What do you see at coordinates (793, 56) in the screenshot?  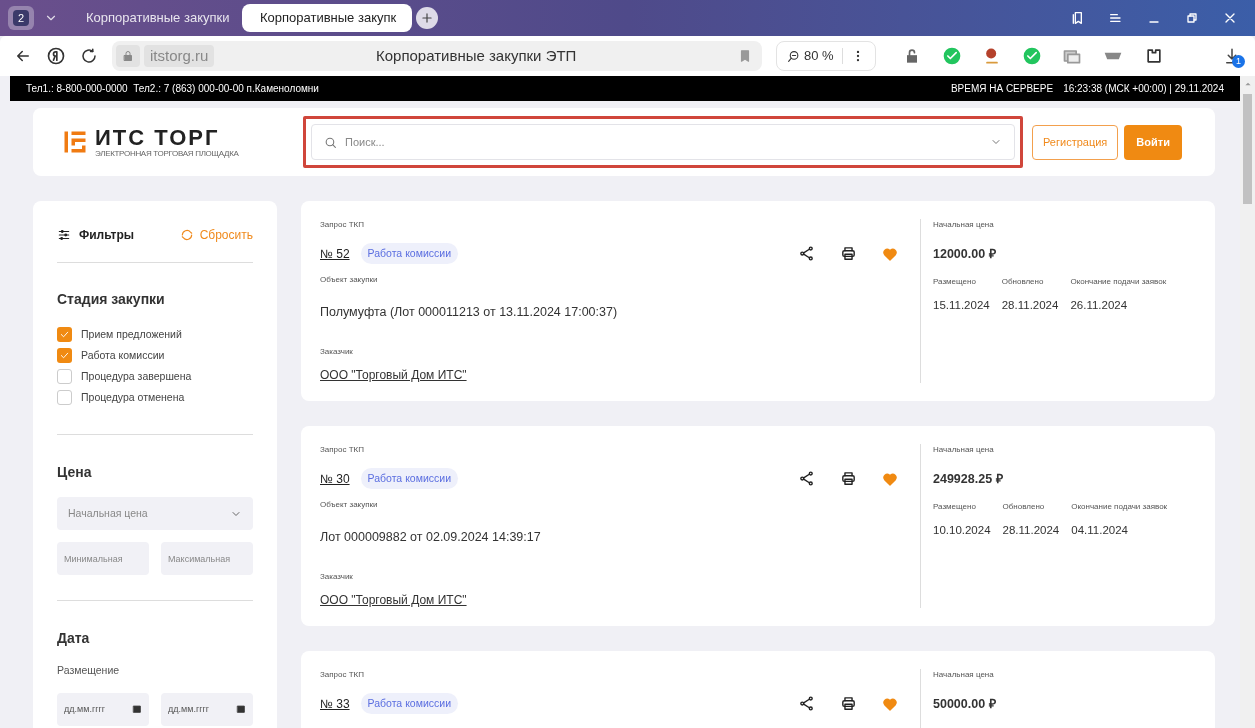 I see `zoom-out-icon` at bounding box center [793, 56].